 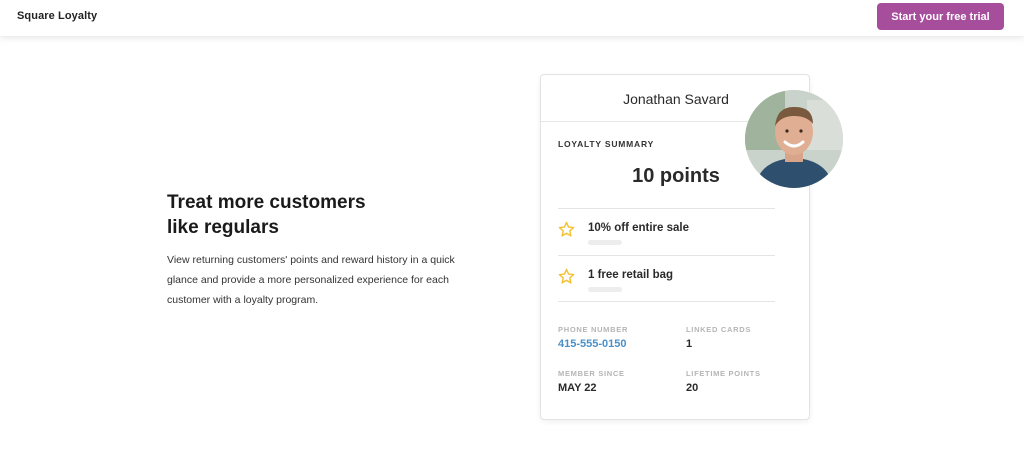 What do you see at coordinates (593, 329) in the screenshot?
I see `phone-number-label: PHONE NUMBER` at bounding box center [593, 329].